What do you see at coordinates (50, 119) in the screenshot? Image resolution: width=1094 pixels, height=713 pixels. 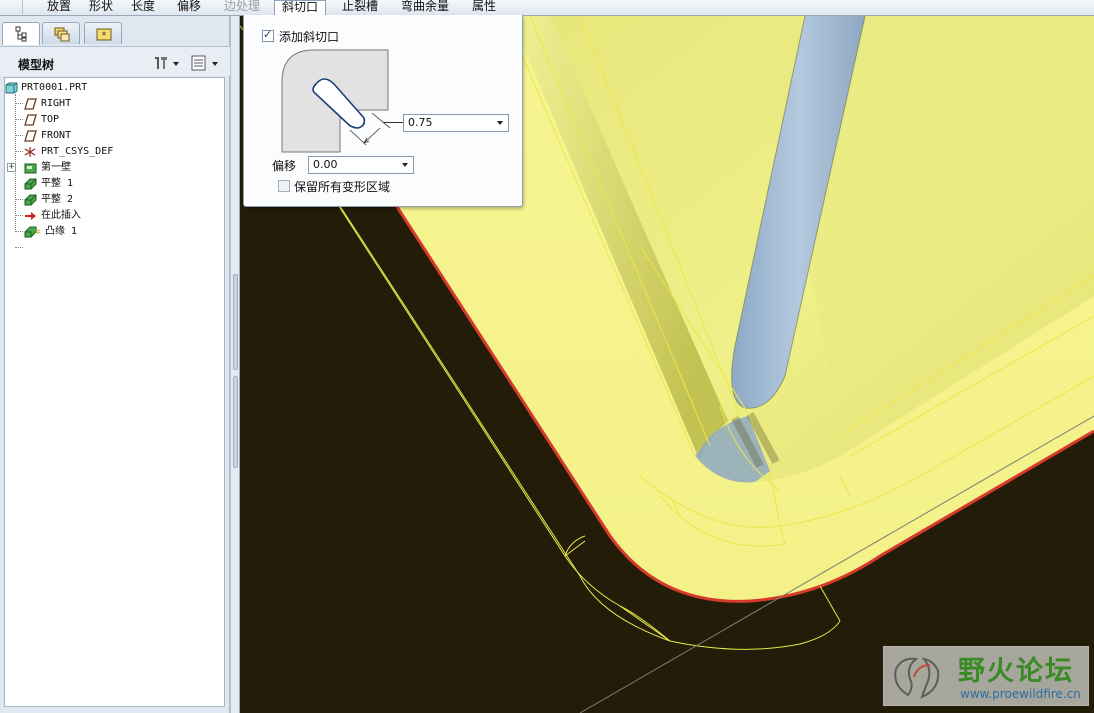 I see `tree-item-label: TOP` at bounding box center [50, 119].